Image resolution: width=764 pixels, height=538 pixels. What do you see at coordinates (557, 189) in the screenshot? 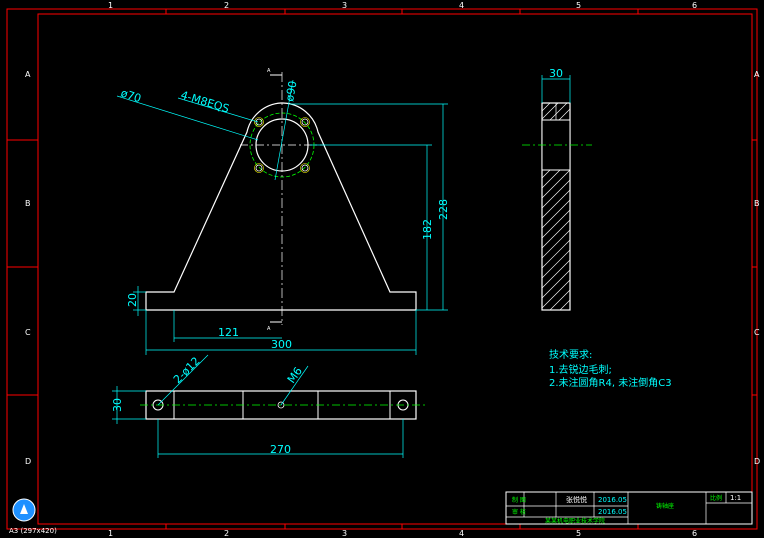
I see `side-view: 30` at bounding box center [557, 189].